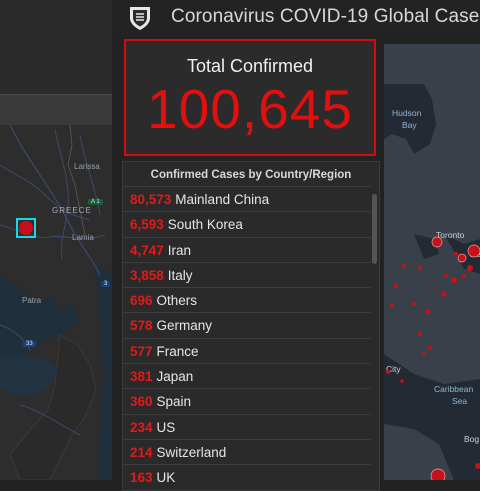 Image resolution: width=480 pixels, height=491 pixels. I want to click on case-count: 360, so click(141, 402).